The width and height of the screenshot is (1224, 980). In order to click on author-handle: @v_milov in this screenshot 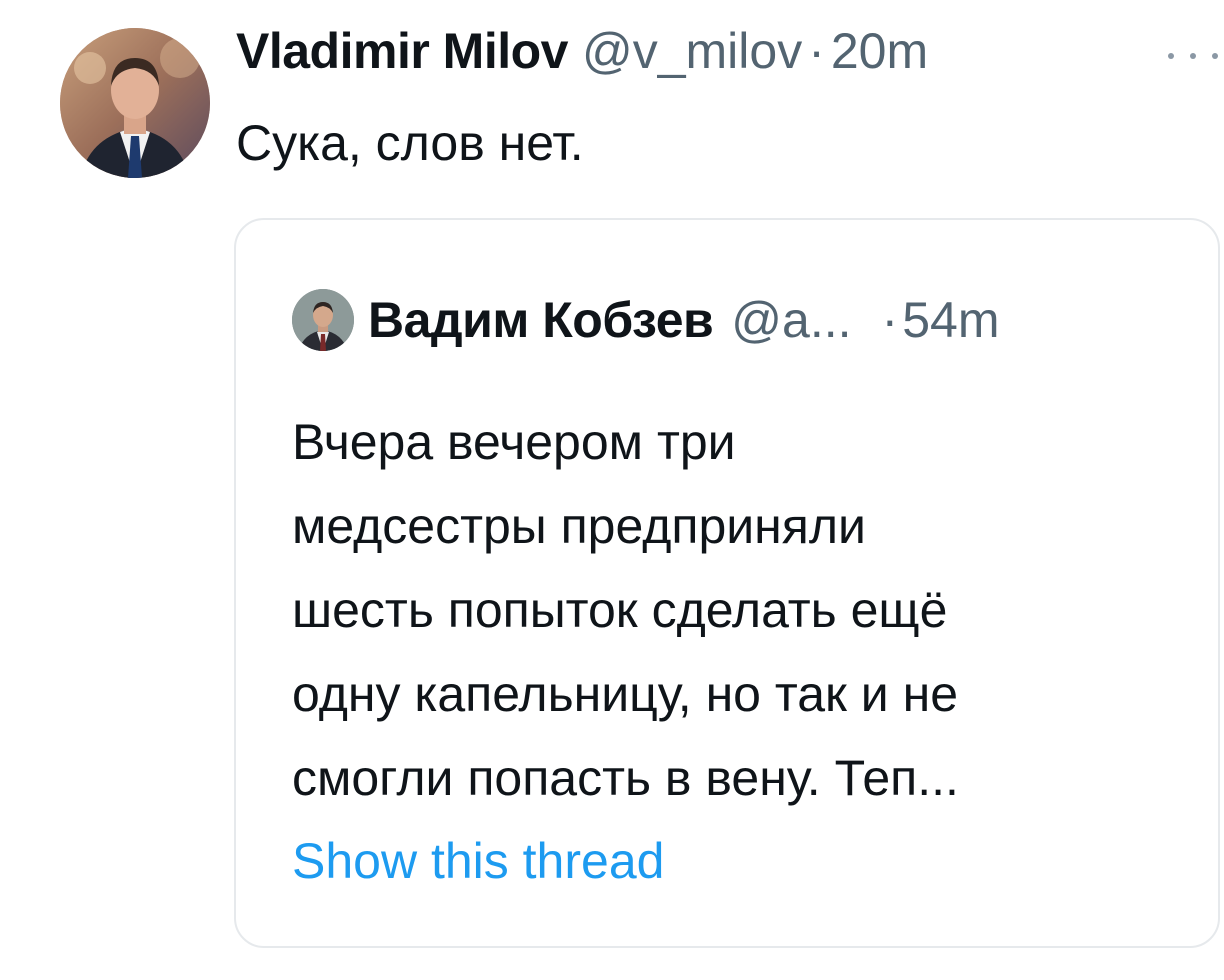, I will do `click(692, 51)`.